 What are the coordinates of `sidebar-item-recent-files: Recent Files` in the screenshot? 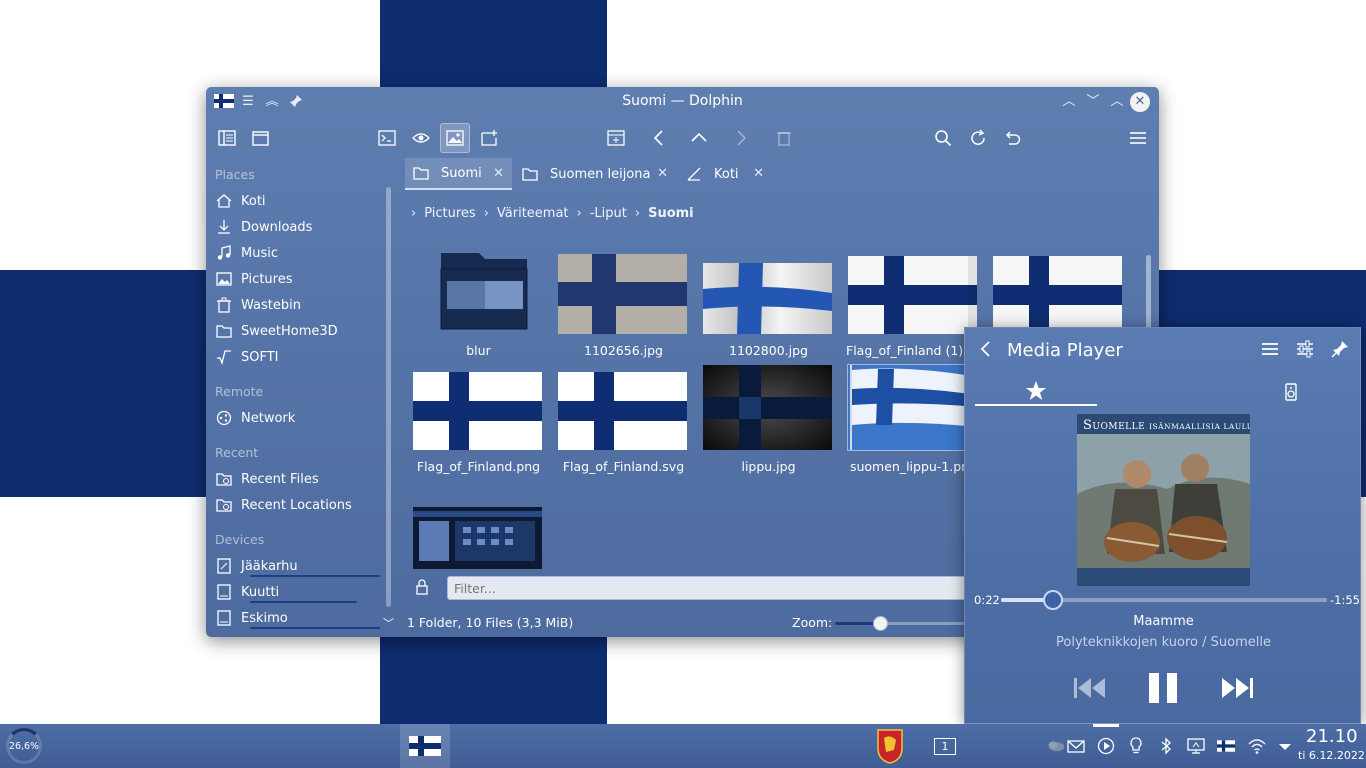 It's located at (295, 479).